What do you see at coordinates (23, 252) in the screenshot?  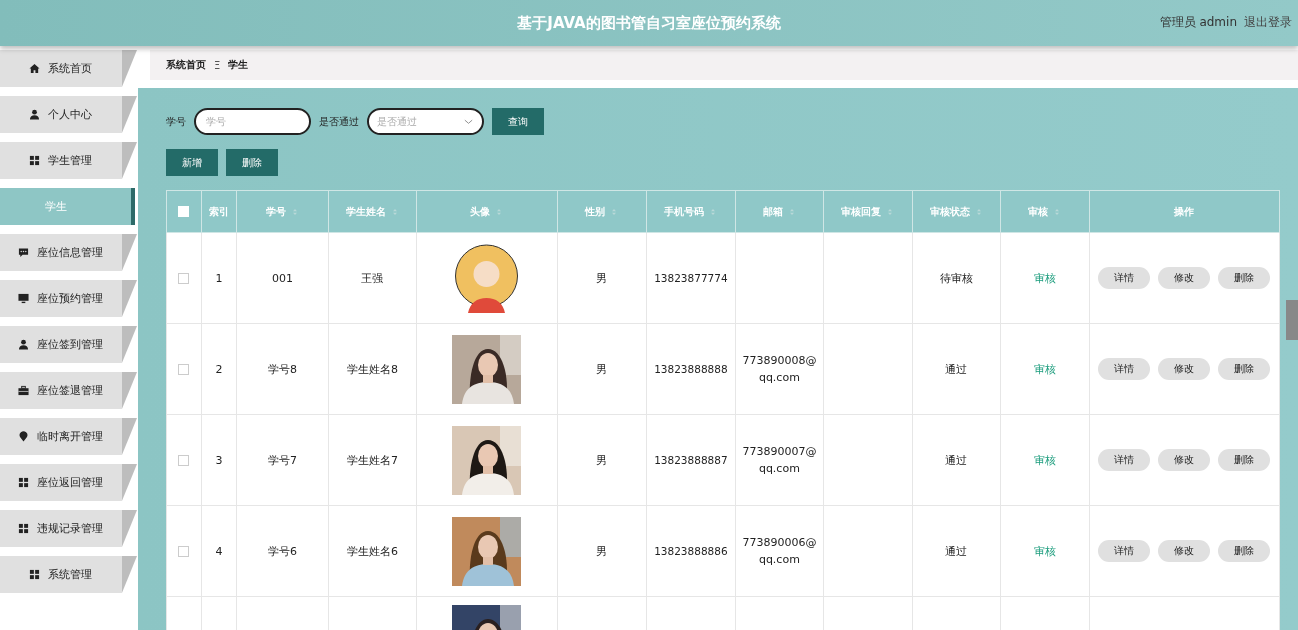 I see `chat-icon` at bounding box center [23, 252].